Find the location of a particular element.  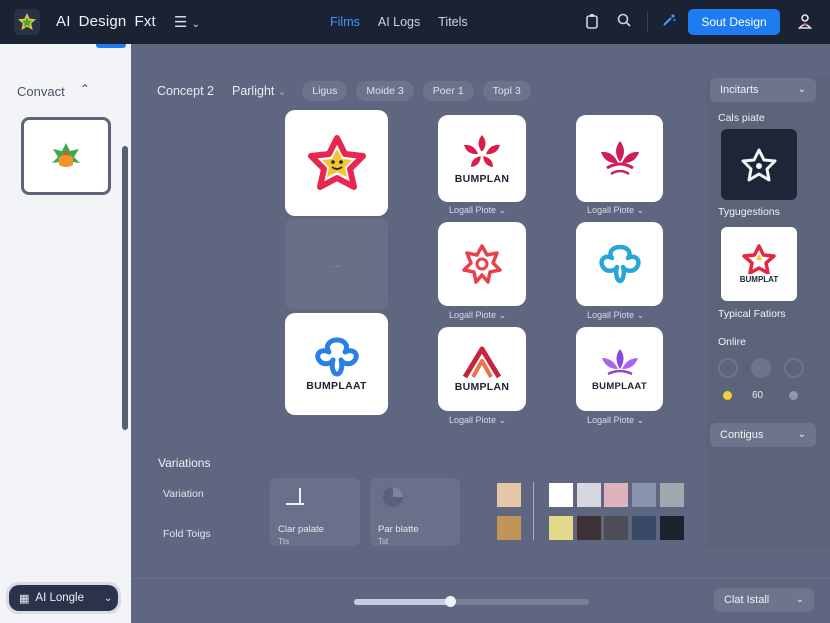

logo-card-5: BUMPLAN is located at coordinates (482, 369).